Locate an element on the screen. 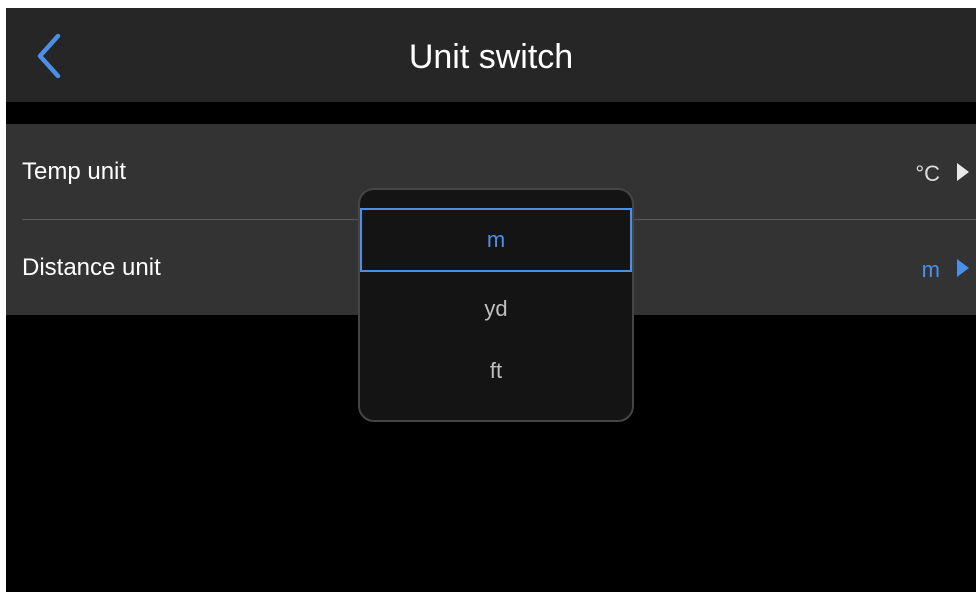 The width and height of the screenshot is (976, 592). distance-unit-label: Distance unit is located at coordinates (91, 267).